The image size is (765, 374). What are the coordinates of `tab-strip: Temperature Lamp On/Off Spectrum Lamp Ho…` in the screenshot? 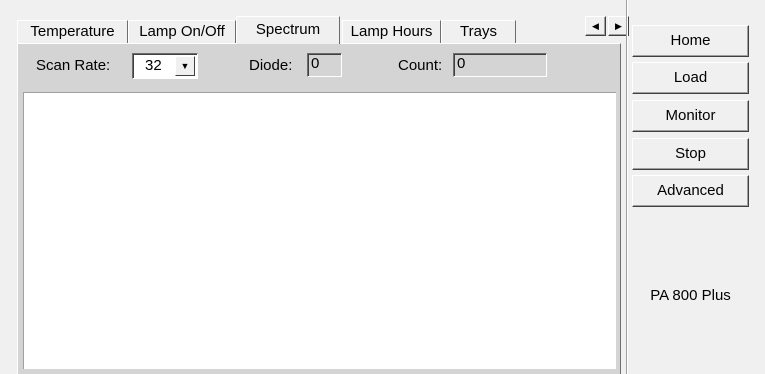 It's located at (323, 30).